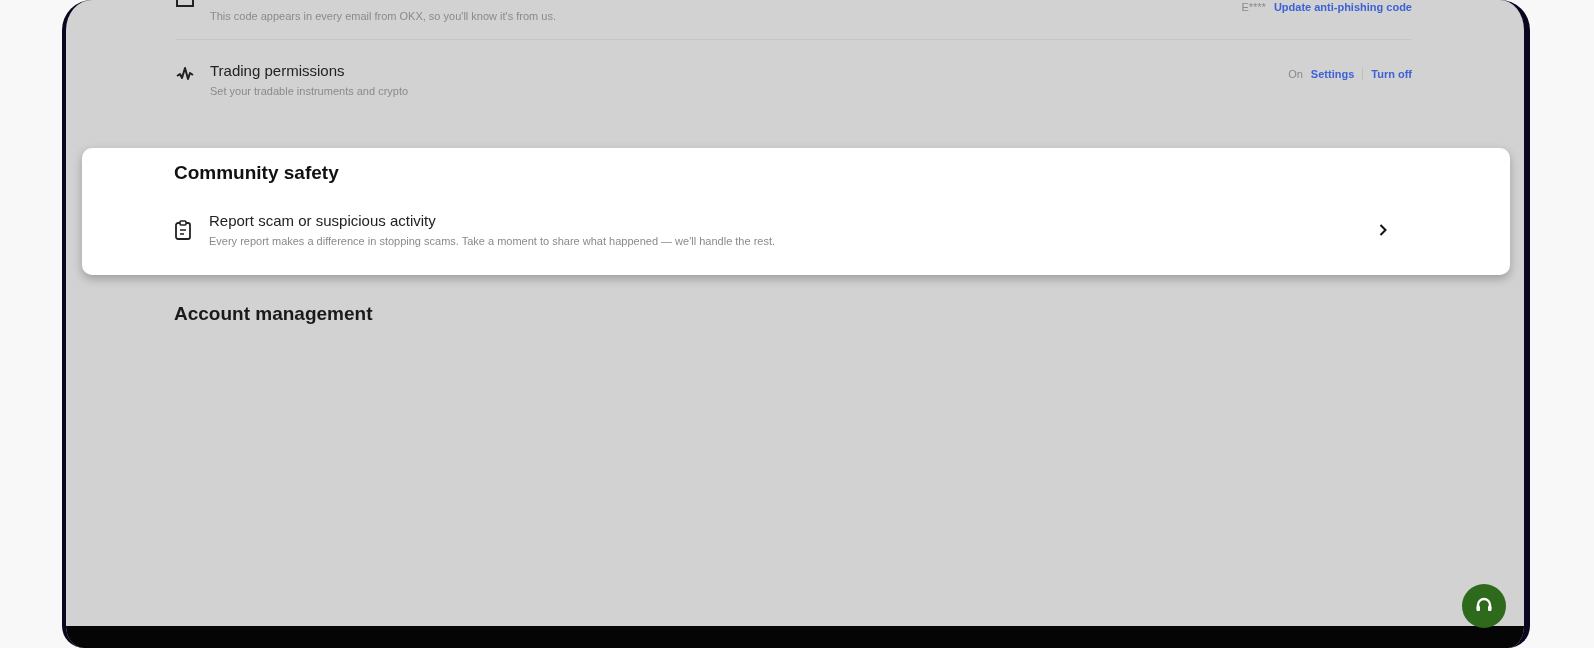 The height and width of the screenshot is (648, 1594). I want to click on setting-value: E****, so click(1253, 7).